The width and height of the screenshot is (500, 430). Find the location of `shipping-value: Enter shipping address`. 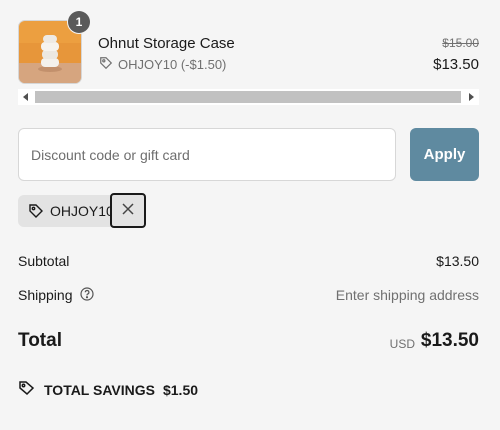

shipping-value: Enter shipping address is located at coordinates (407, 295).